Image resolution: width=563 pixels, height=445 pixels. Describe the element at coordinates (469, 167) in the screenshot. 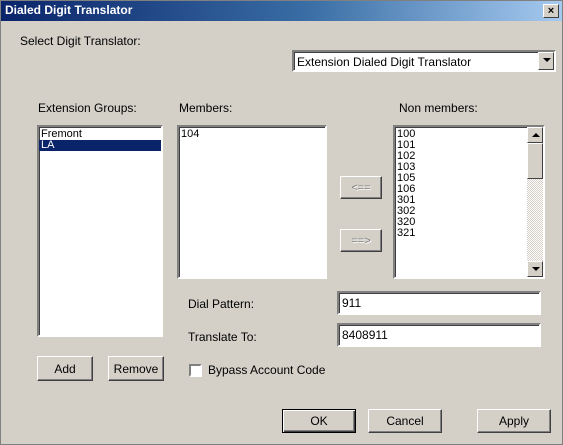

I see `non-member-item: 103` at that location.